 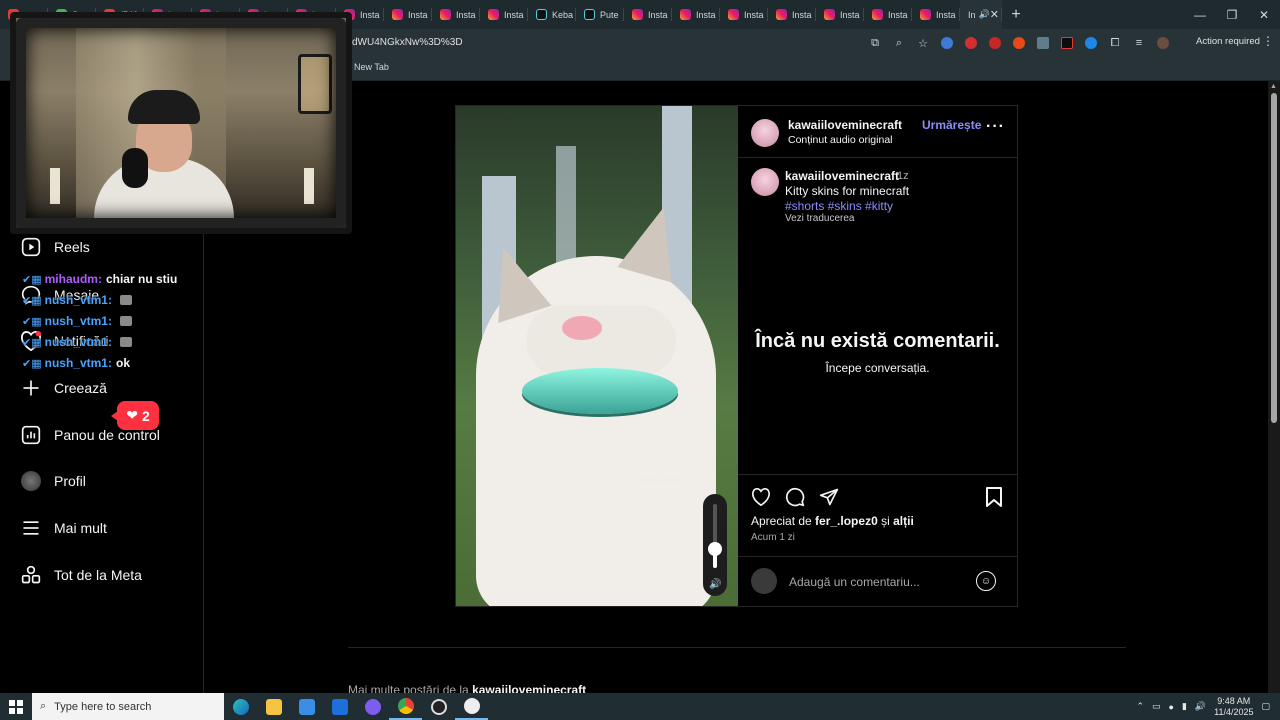 What do you see at coordinates (899, 43) in the screenshot?
I see `zoom-icon: ⌕` at bounding box center [899, 43].